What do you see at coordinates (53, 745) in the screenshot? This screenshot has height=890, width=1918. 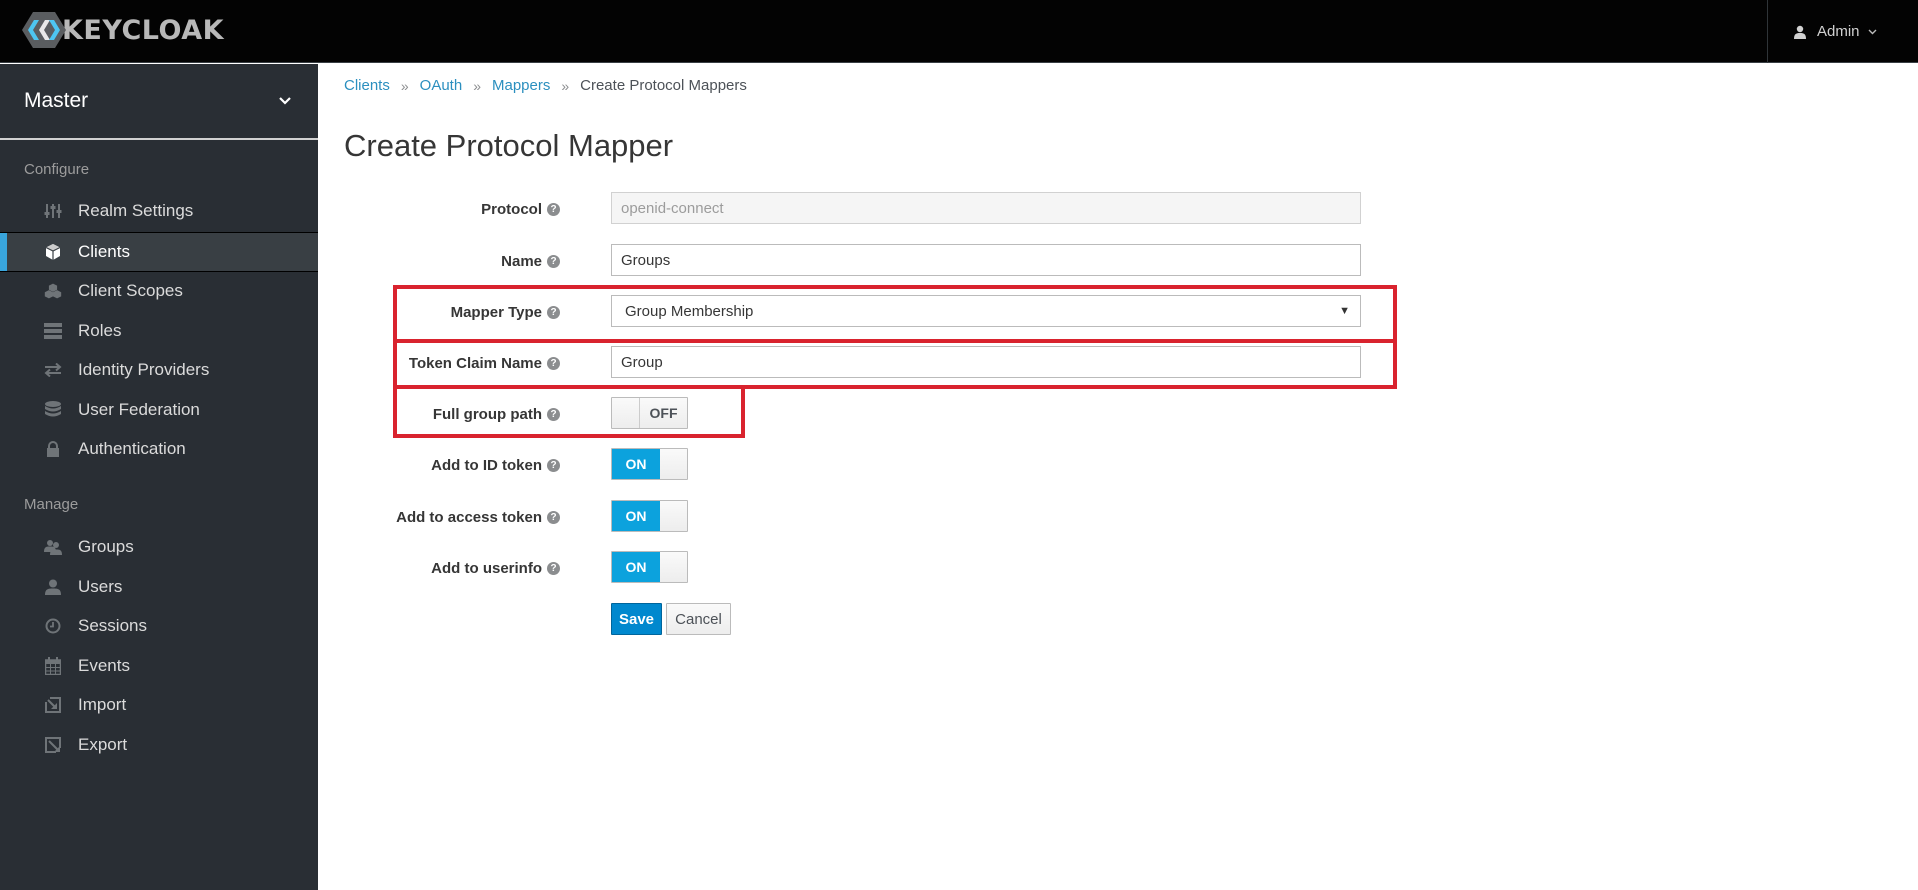 I see `export-icon` at bounding box center [53, 745].